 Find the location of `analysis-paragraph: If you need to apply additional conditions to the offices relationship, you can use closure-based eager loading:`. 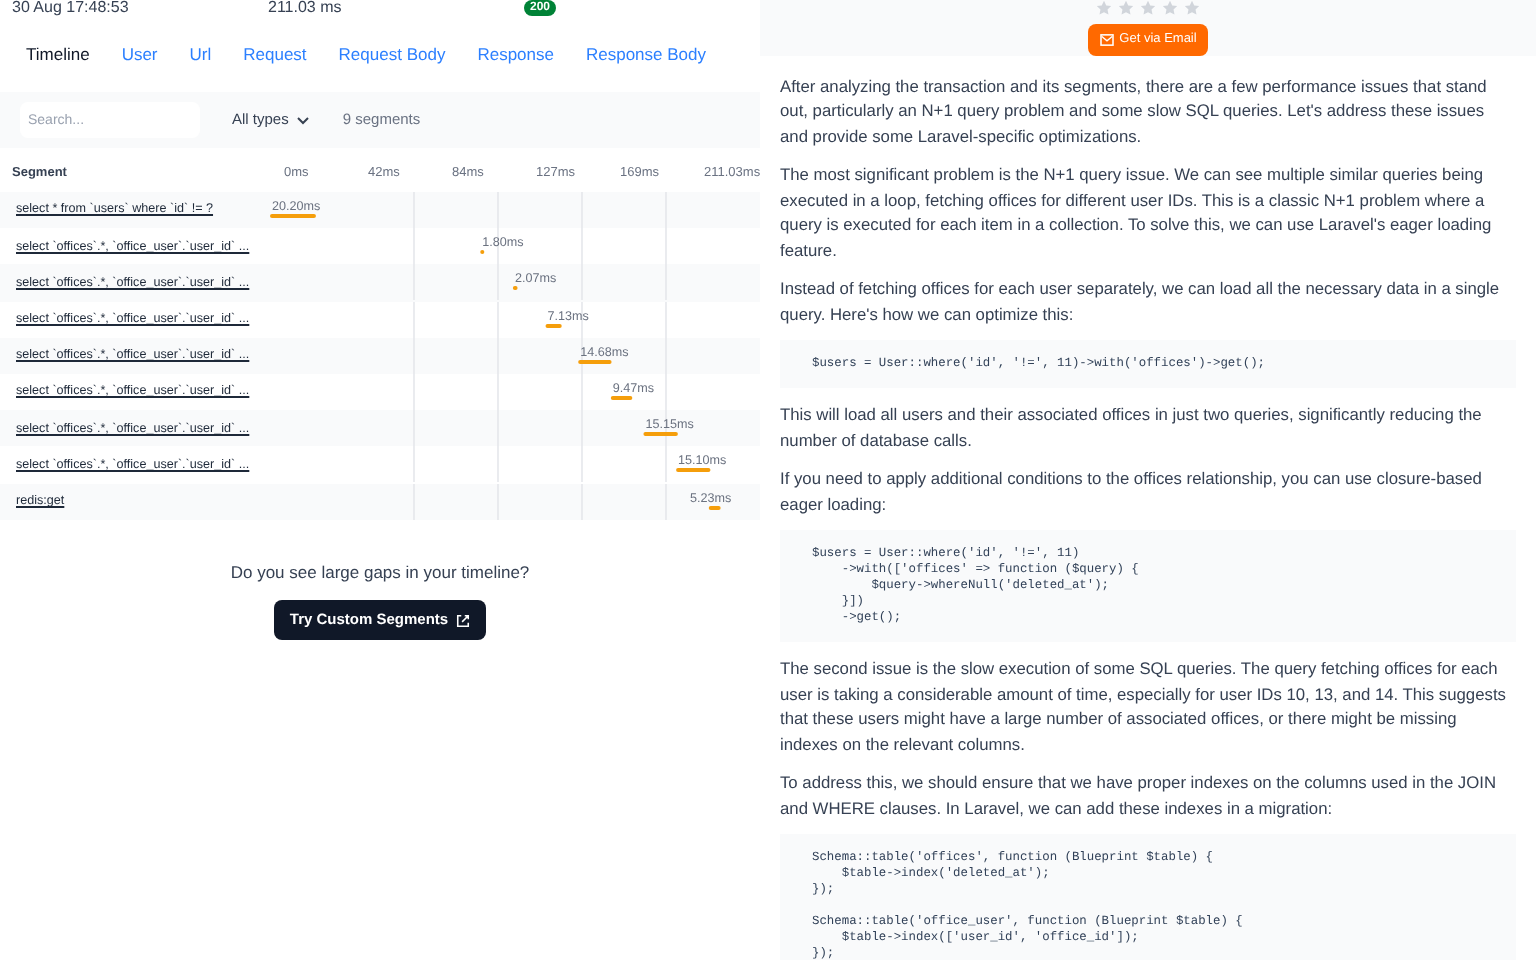

analysis-paragraph: If you need to apply additional conditions to the offices relationship, you can use closure-based eager loading: is located at coordinates (1132, 491).